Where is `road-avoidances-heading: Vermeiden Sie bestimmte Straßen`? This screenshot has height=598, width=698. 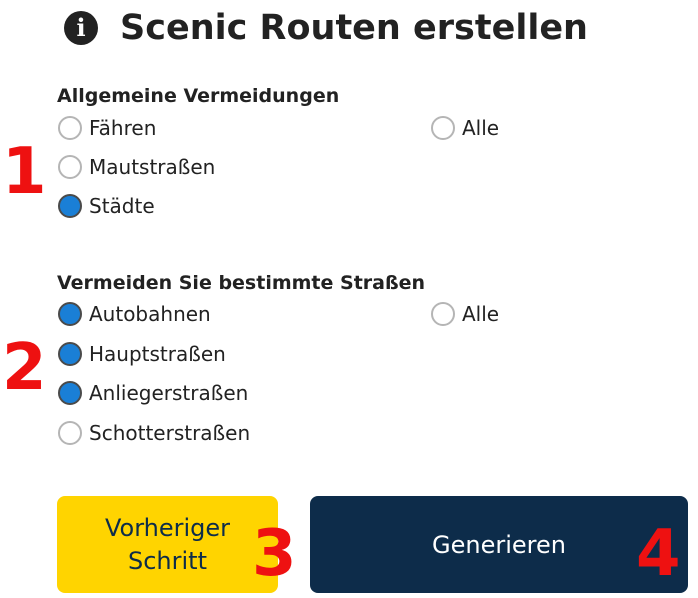 road-avoidances-heading: Vermeiden Sie bestimmte Straßen is located at coordinates (241, 283).